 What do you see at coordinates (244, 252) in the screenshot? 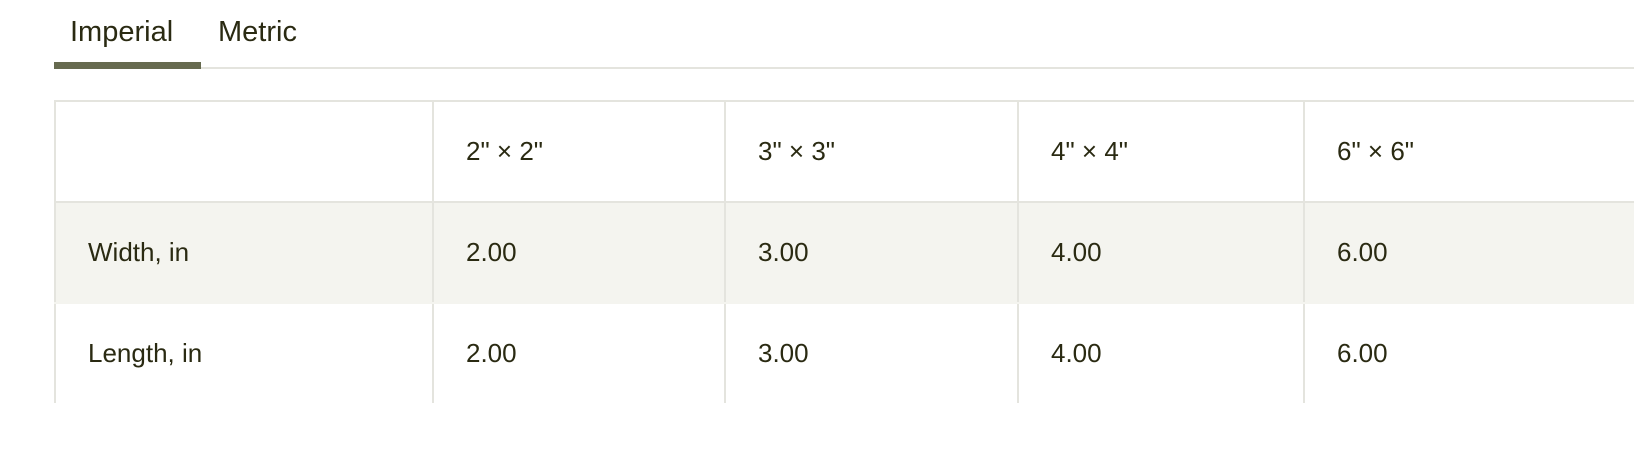
I see `row-label: Width, in` at bounding box center [244, 252].